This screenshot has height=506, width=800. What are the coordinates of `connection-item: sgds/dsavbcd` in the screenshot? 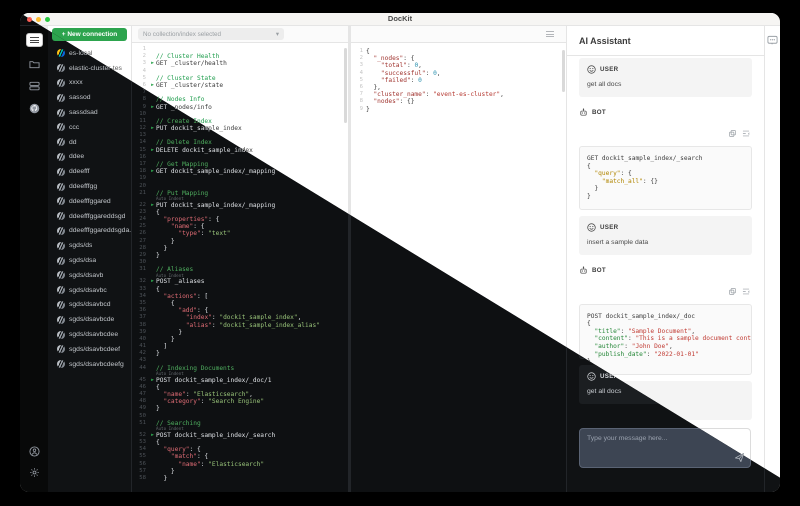 It's located at (89, 305).